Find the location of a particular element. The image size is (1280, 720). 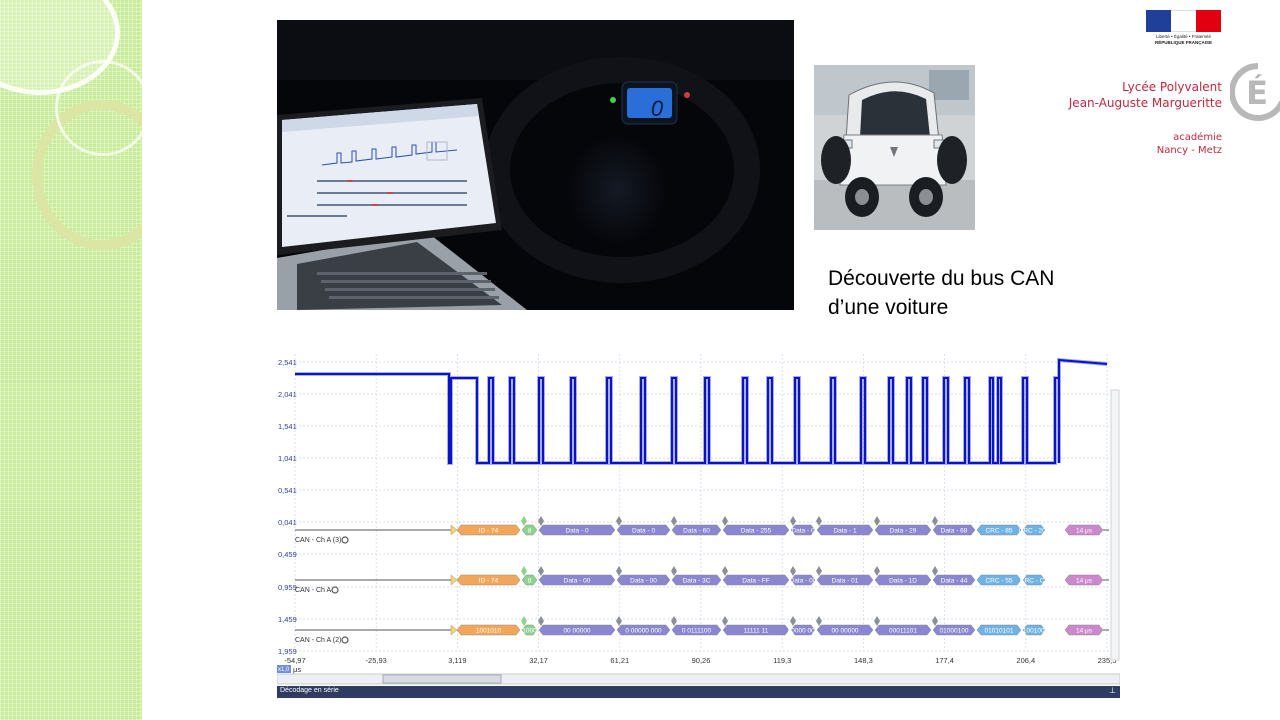

decode-segment-label: 8 is located at coordinates (530, 581).